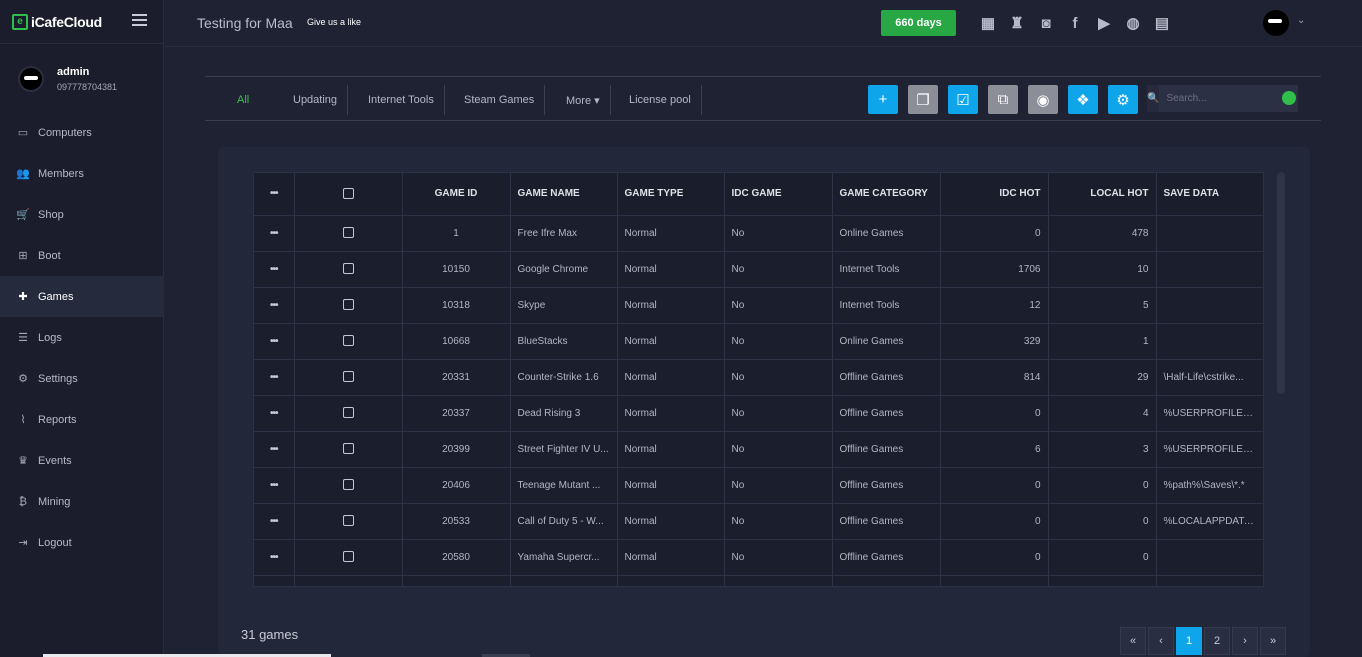  What do you see at coordinates (1276, 23) in the screenshot?
I see `account-avatar` at bounding box center [1276, 23].